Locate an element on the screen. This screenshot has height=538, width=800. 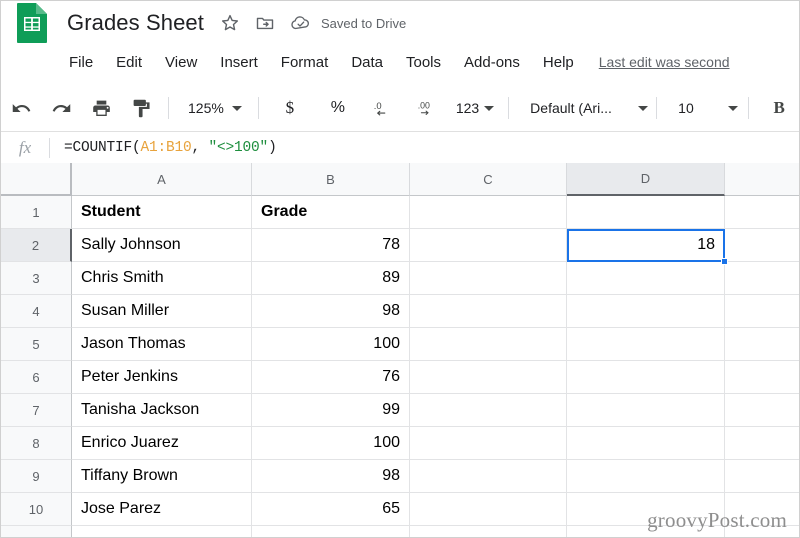
cell-a7: Tanisha Jackson is located at coordinates (162, 410).